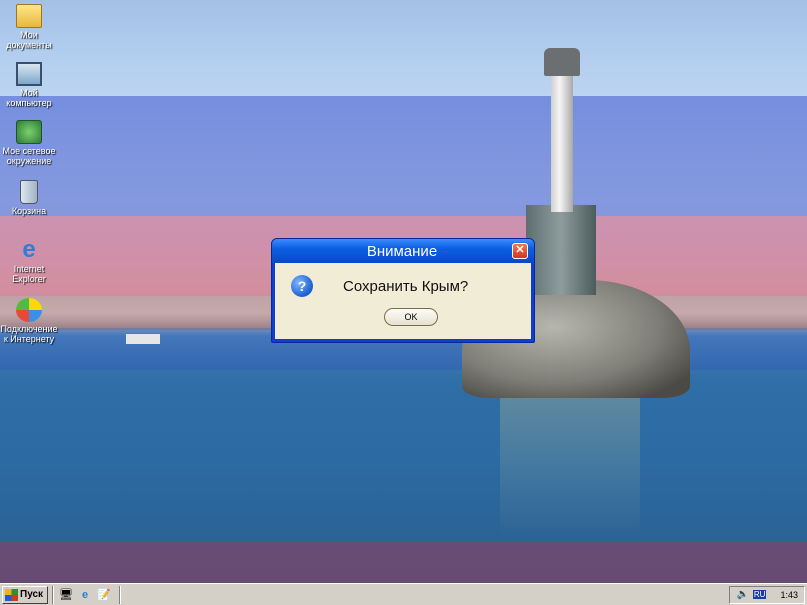 Image resolution: width=807 pixels, height=605 pixels. What do you see at coordinates (29, 211) in the screenshot?
I see `desktop-icon-label: Корзина` at bounding box center [29, 211].